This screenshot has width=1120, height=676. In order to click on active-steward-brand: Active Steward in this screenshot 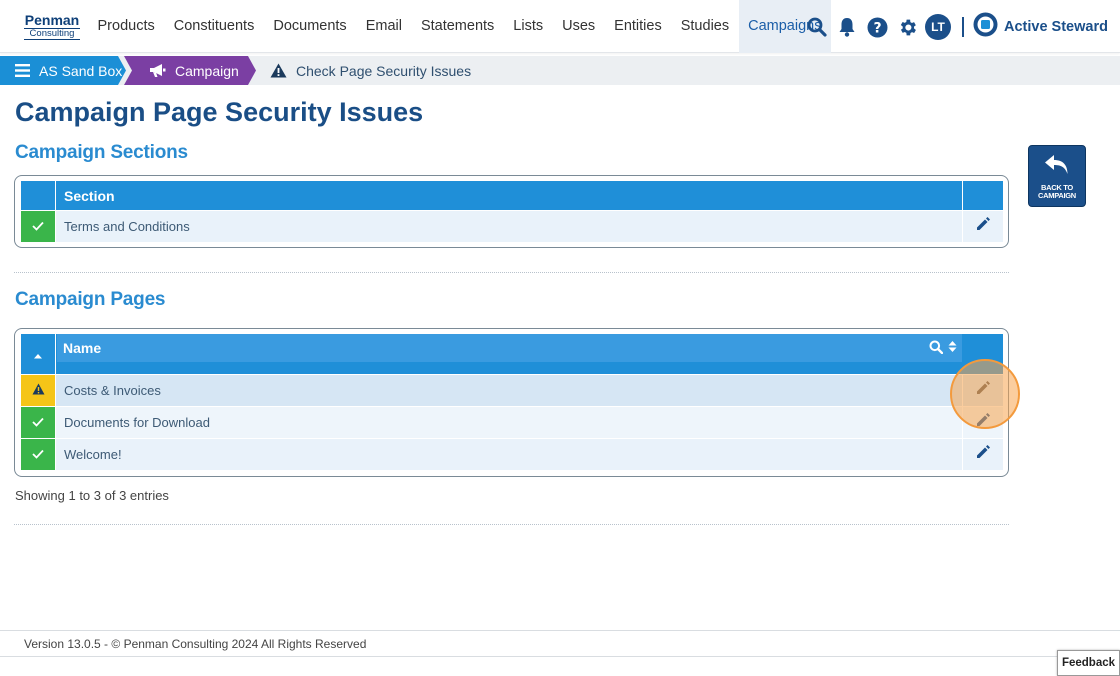, I will do `click(1040, 27)`.